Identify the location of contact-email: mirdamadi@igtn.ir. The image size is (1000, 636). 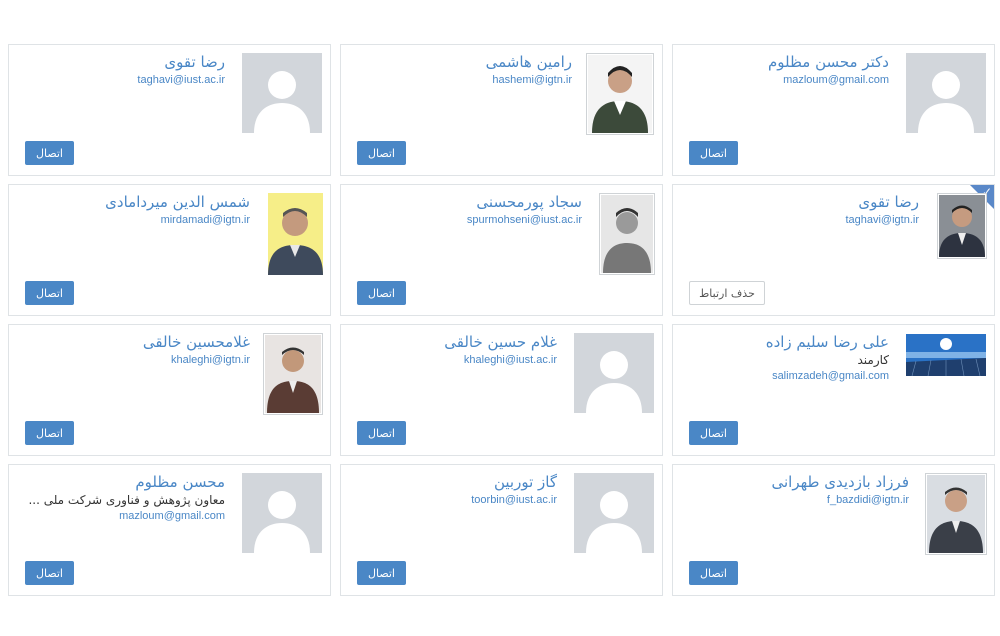
(177, 220).